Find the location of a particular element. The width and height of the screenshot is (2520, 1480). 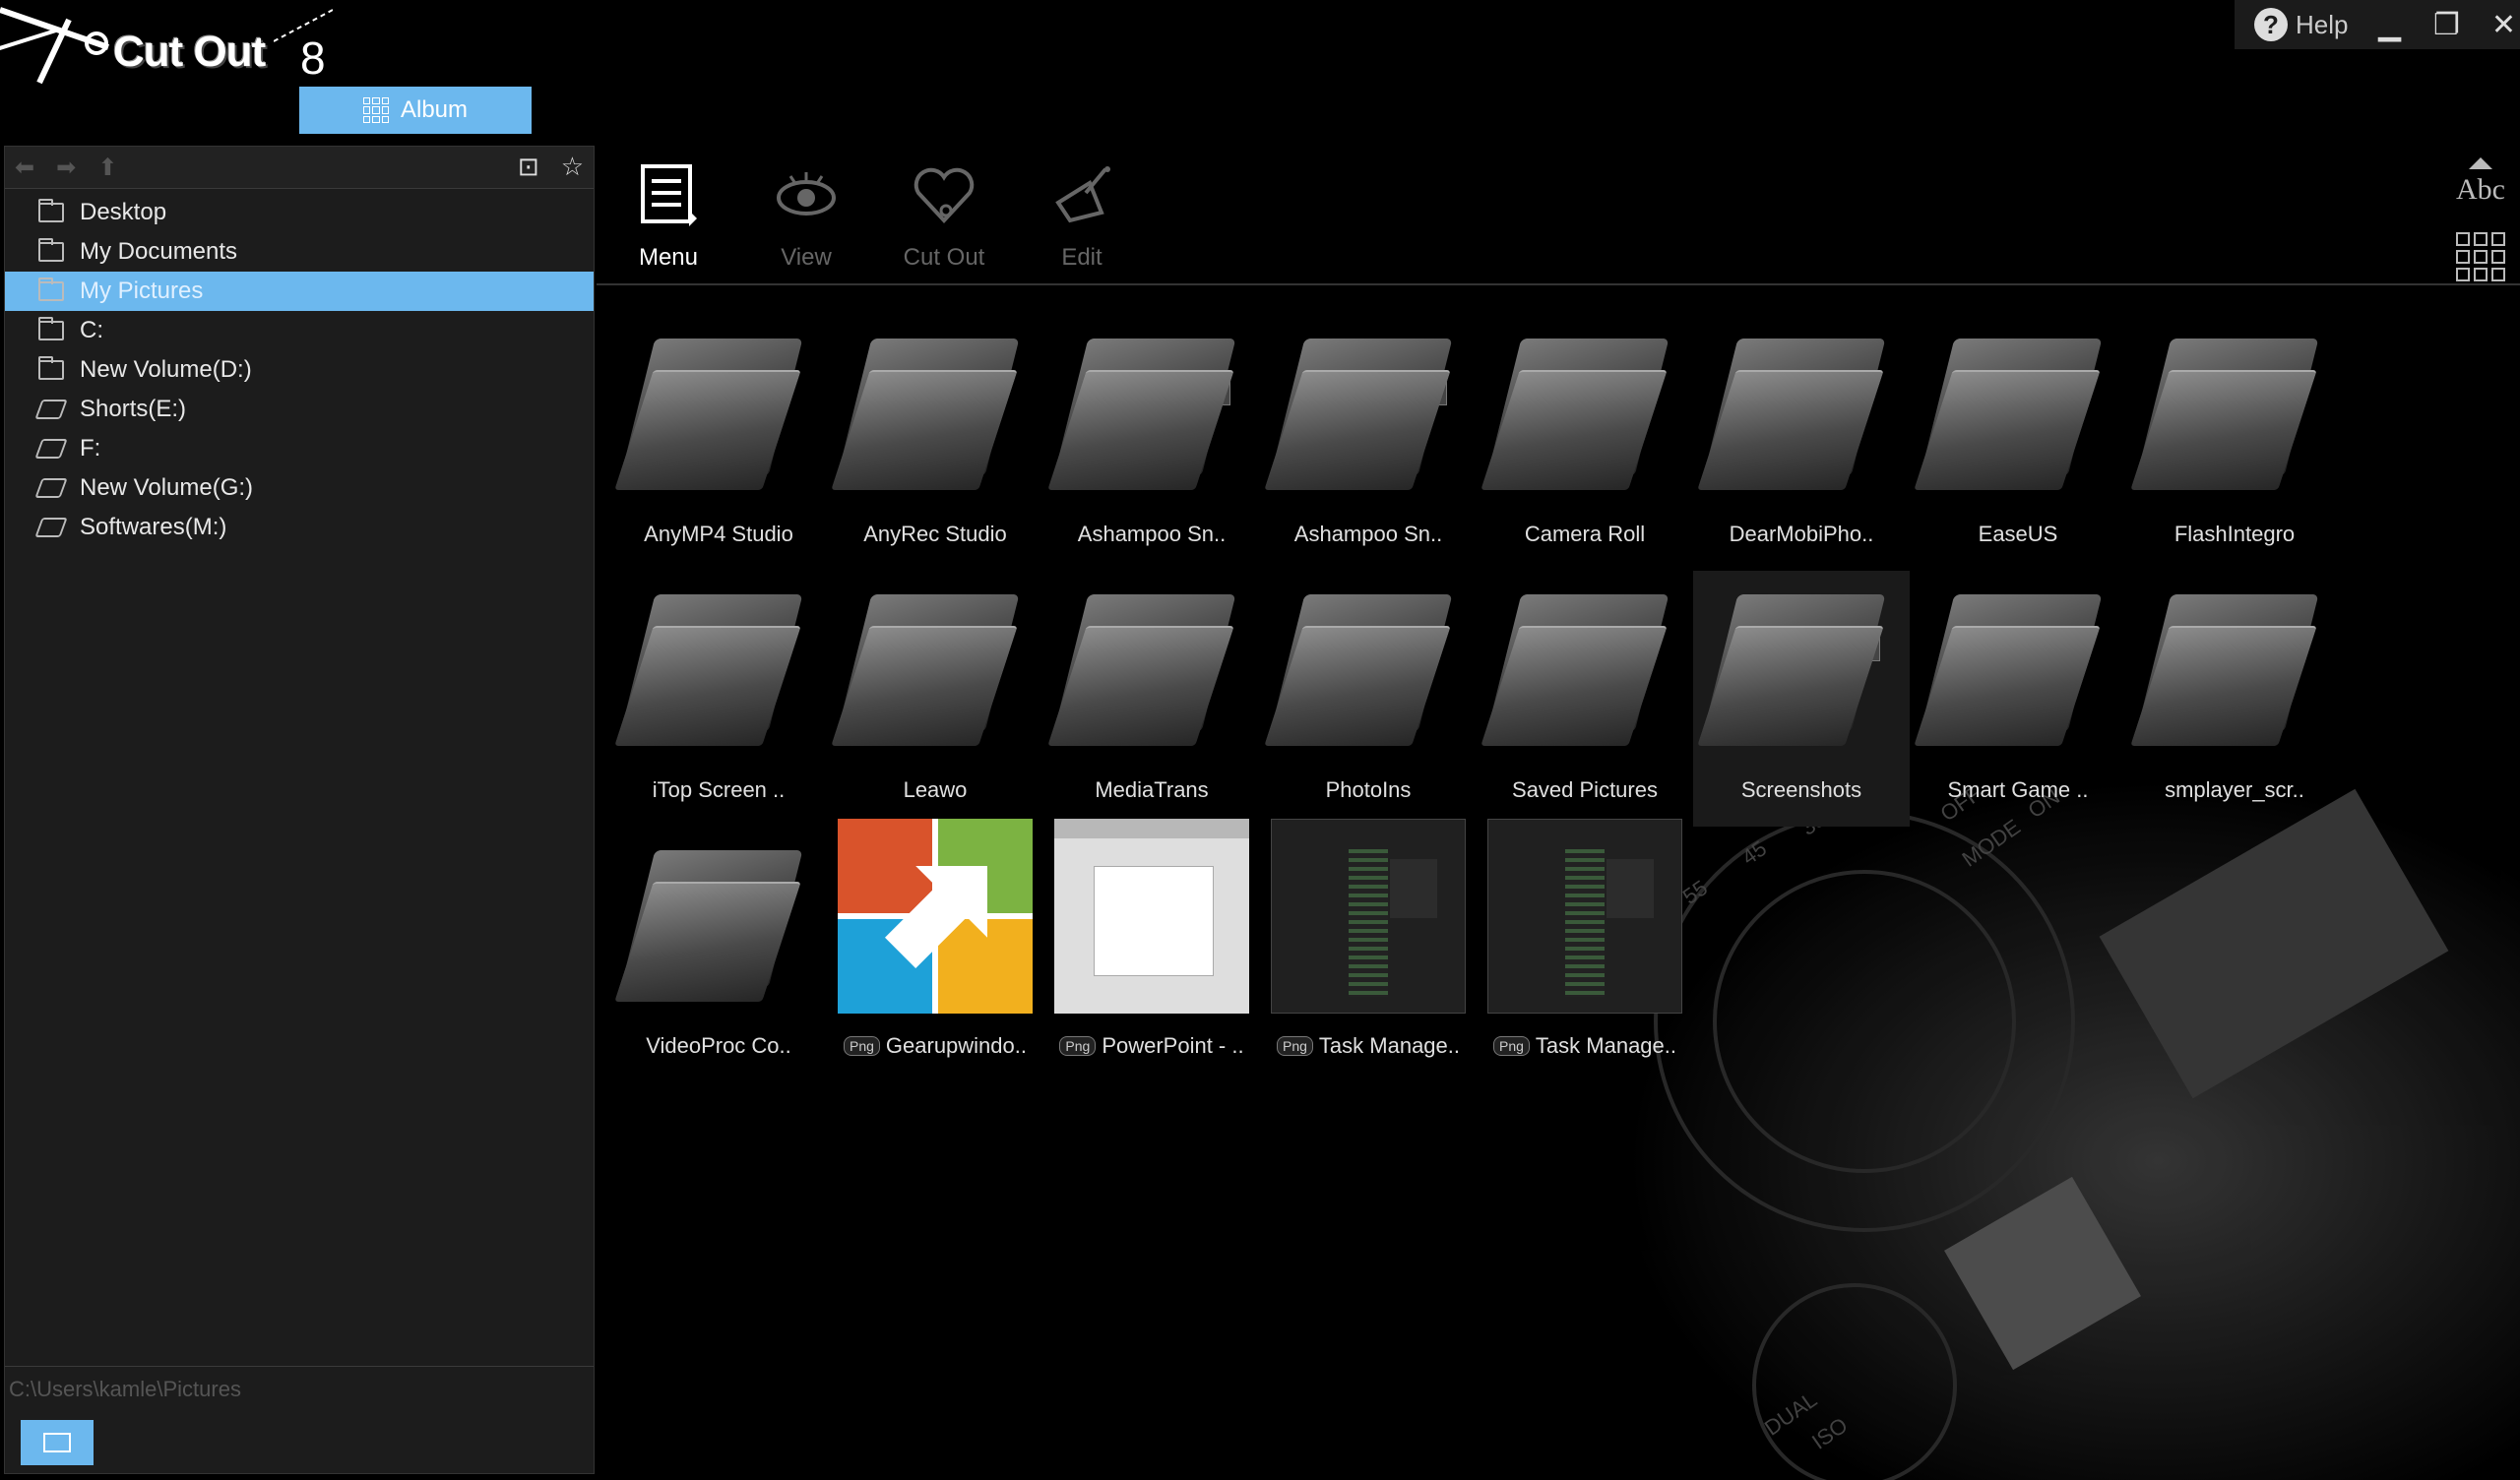

folder-item: PhotoIns is located at coordinates (1368, 699).